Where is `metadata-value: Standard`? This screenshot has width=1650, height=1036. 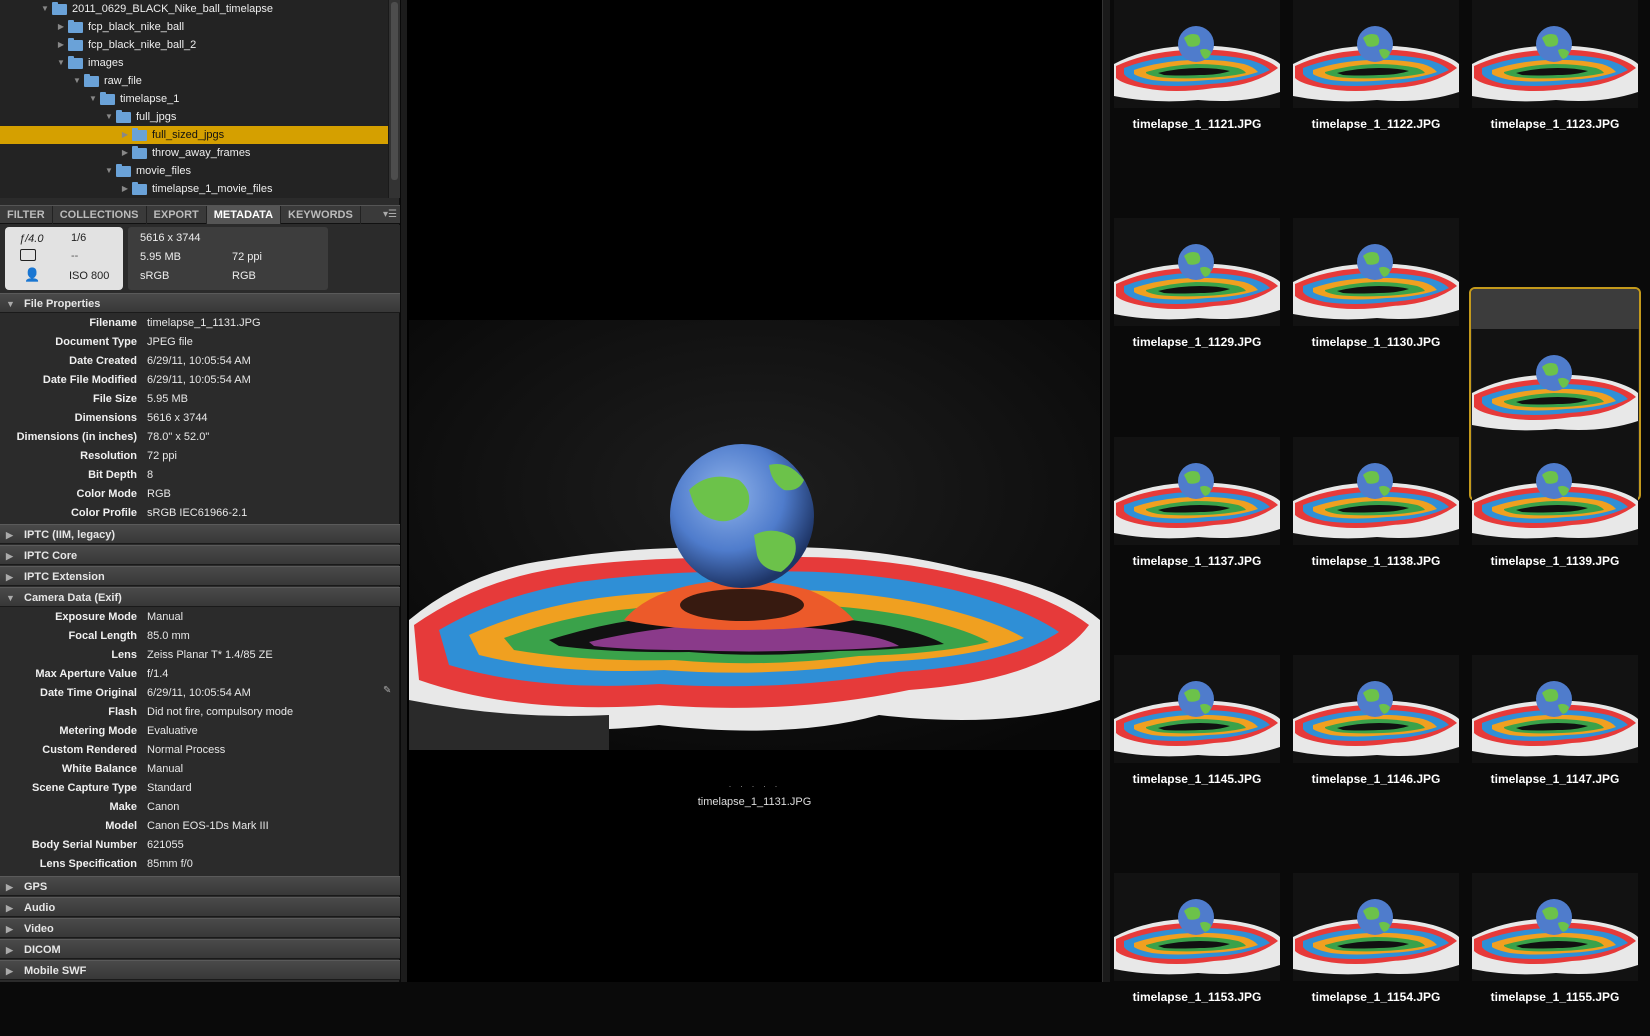
metadata-value: Standard is located at coordinates (169, 788).